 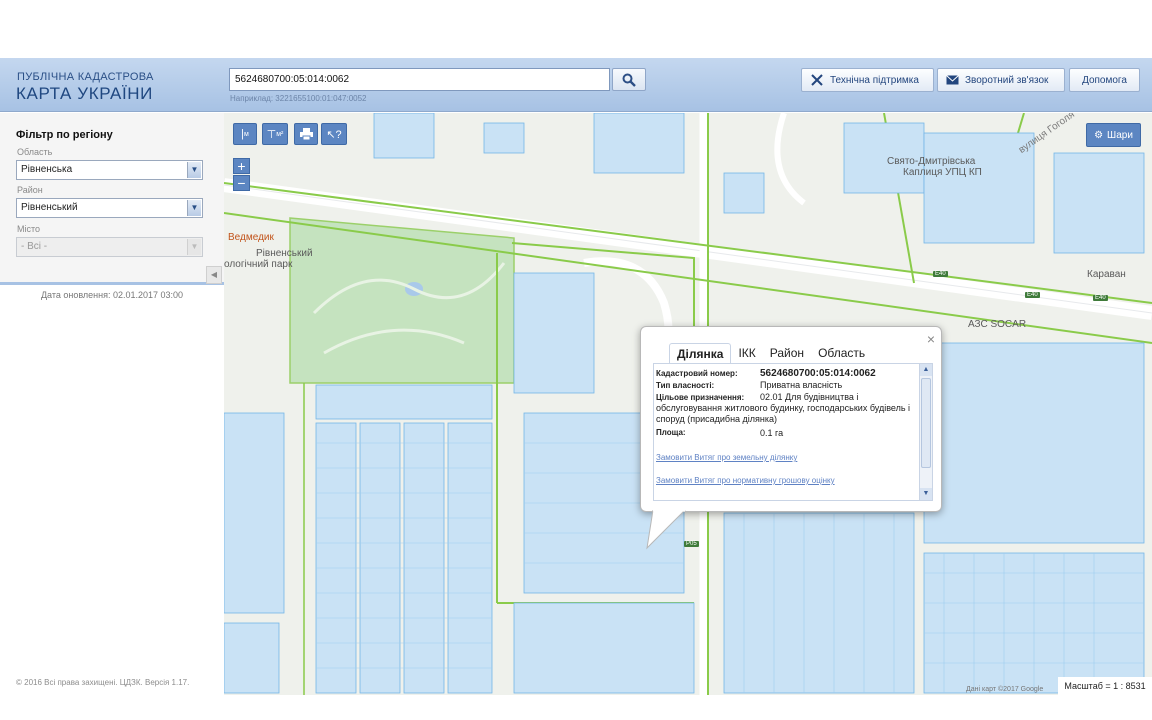 I want to click on search-icon, so click(x=629, y=80).